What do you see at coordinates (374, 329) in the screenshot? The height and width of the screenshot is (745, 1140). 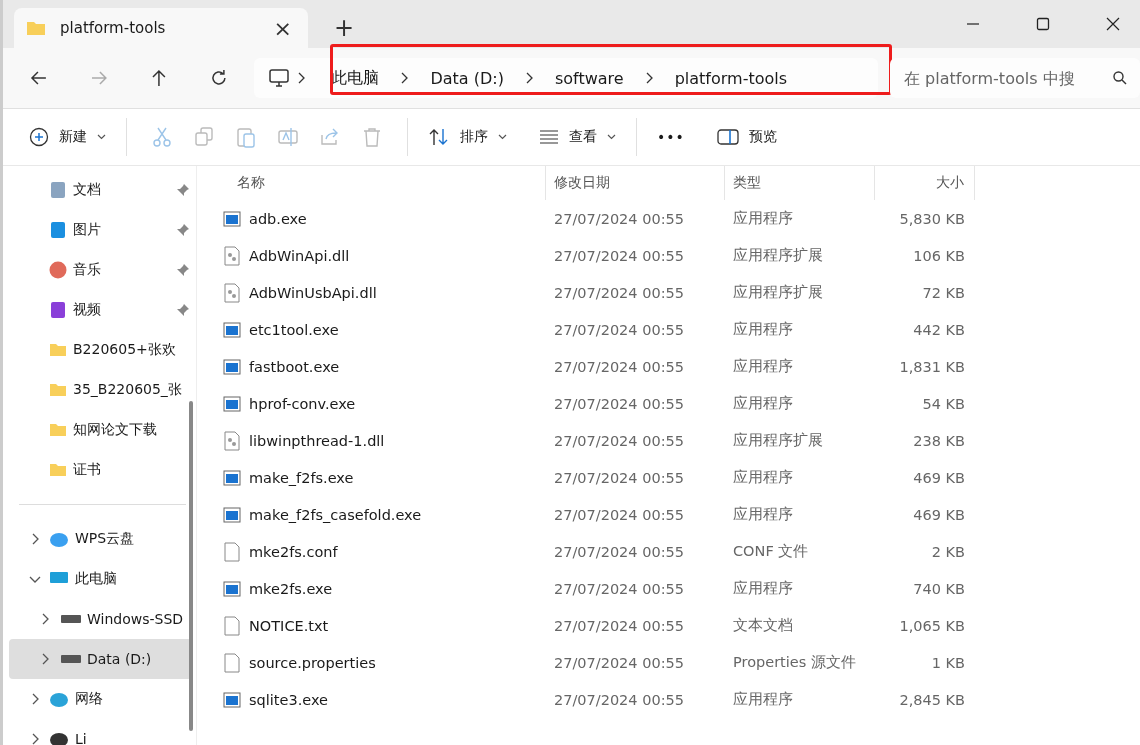 I see `file-name-cell: etc1tool.exe` at bounding box center [374, 329].